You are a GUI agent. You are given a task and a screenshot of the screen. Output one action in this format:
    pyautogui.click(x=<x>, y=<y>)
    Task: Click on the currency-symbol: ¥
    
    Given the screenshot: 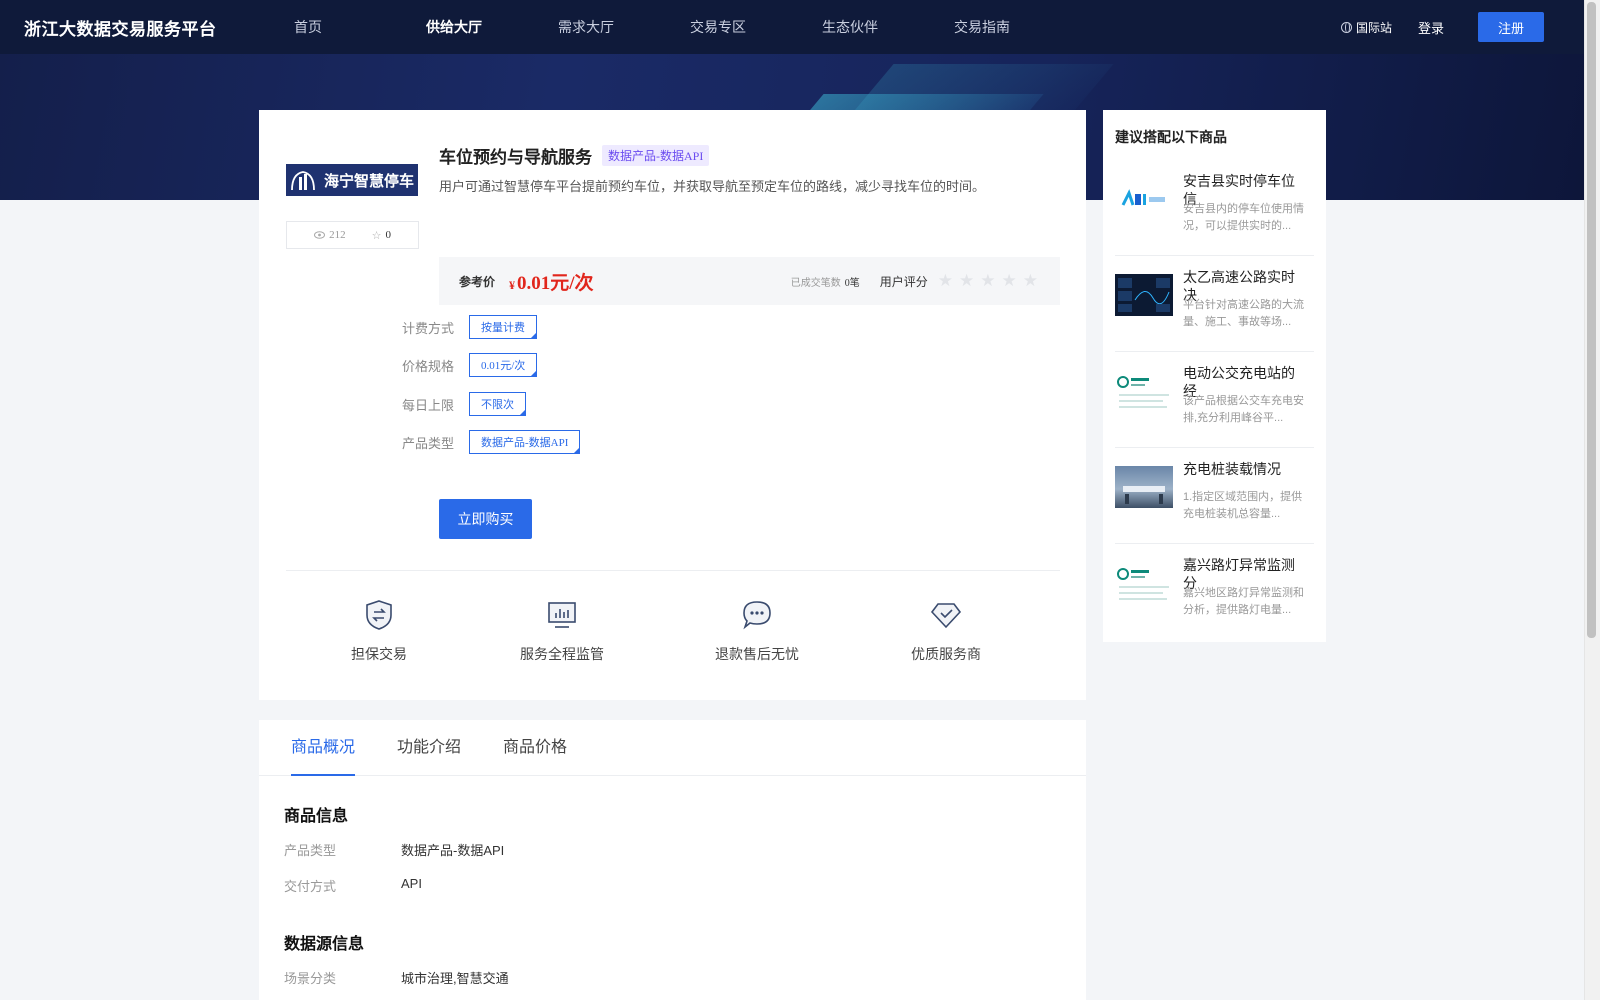 What is the action you would take?
    pyautogui.click(x=512, y=284)
    